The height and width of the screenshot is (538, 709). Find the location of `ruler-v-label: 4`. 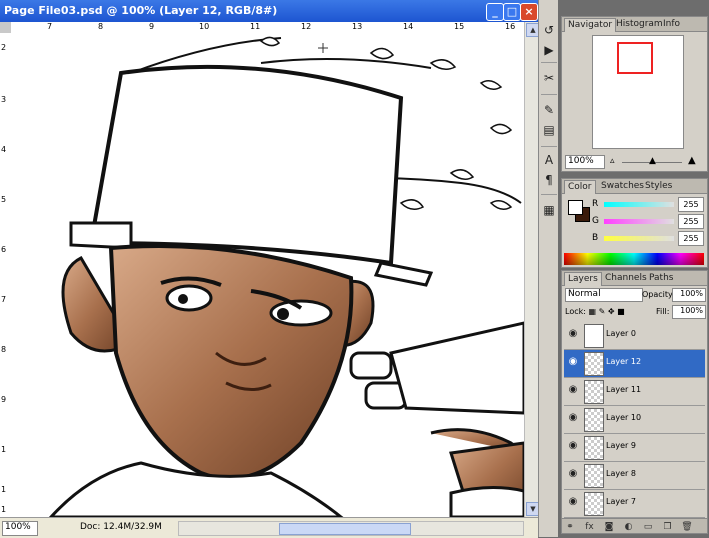

ruler-v-label: 4 is located at coordinates (4, 149).